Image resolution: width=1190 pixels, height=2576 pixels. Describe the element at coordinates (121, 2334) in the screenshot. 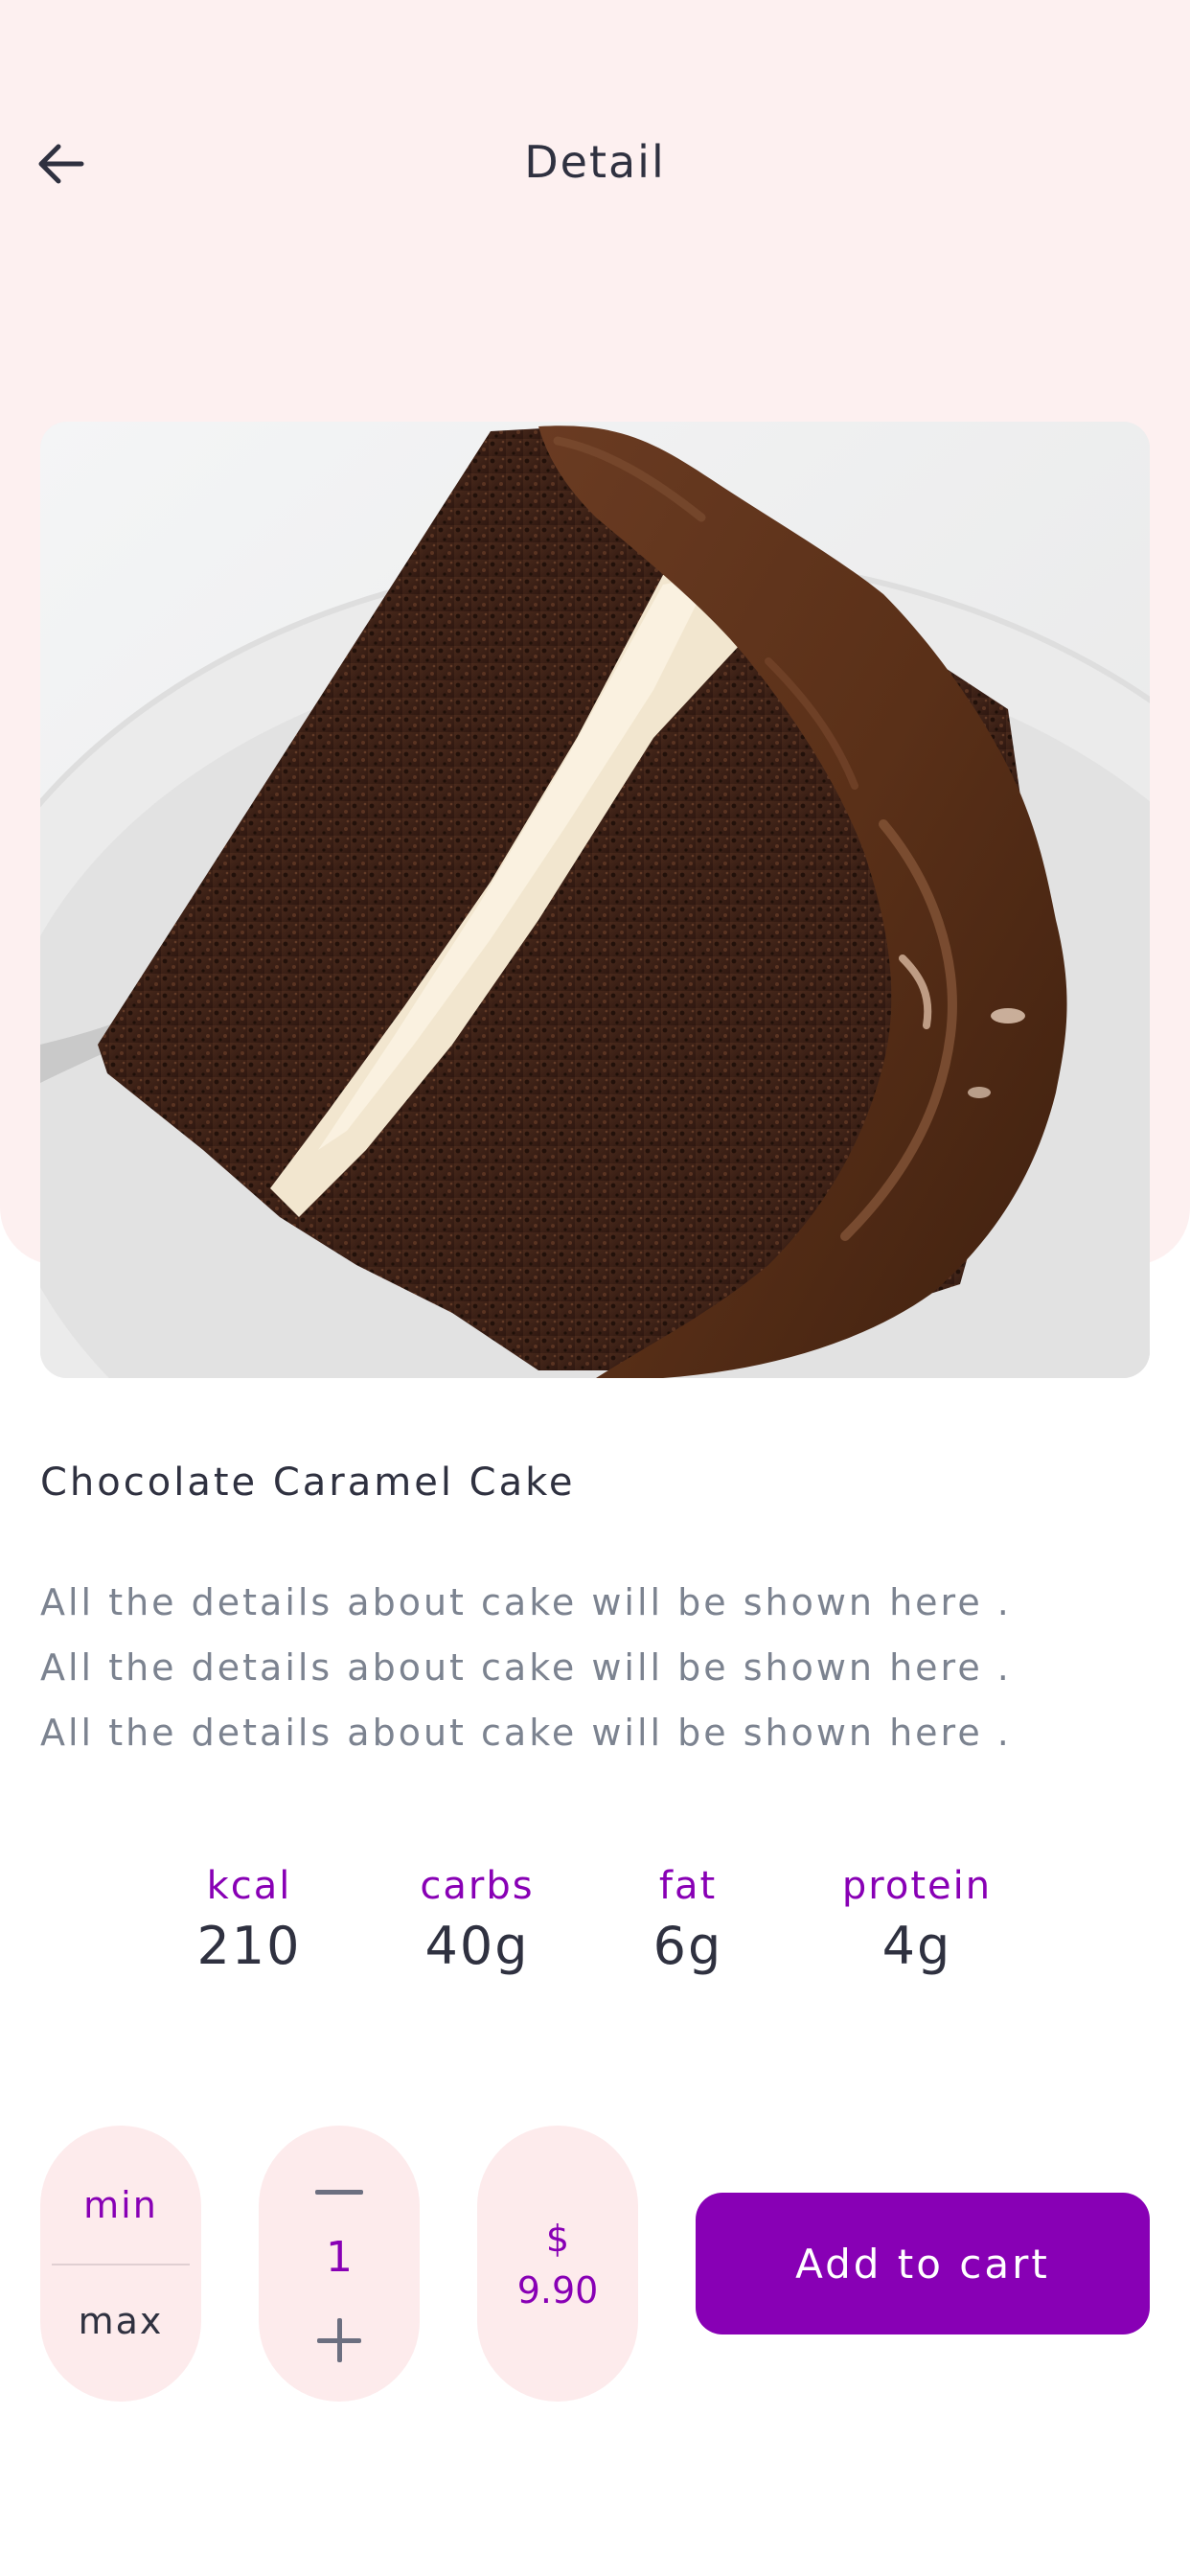

I see `max-option: max` at that location.